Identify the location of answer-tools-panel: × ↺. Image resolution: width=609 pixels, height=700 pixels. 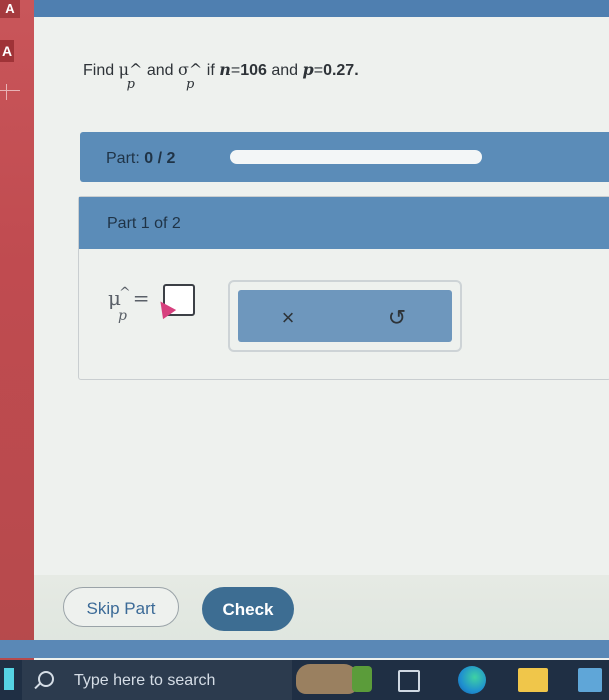
(345, 316).